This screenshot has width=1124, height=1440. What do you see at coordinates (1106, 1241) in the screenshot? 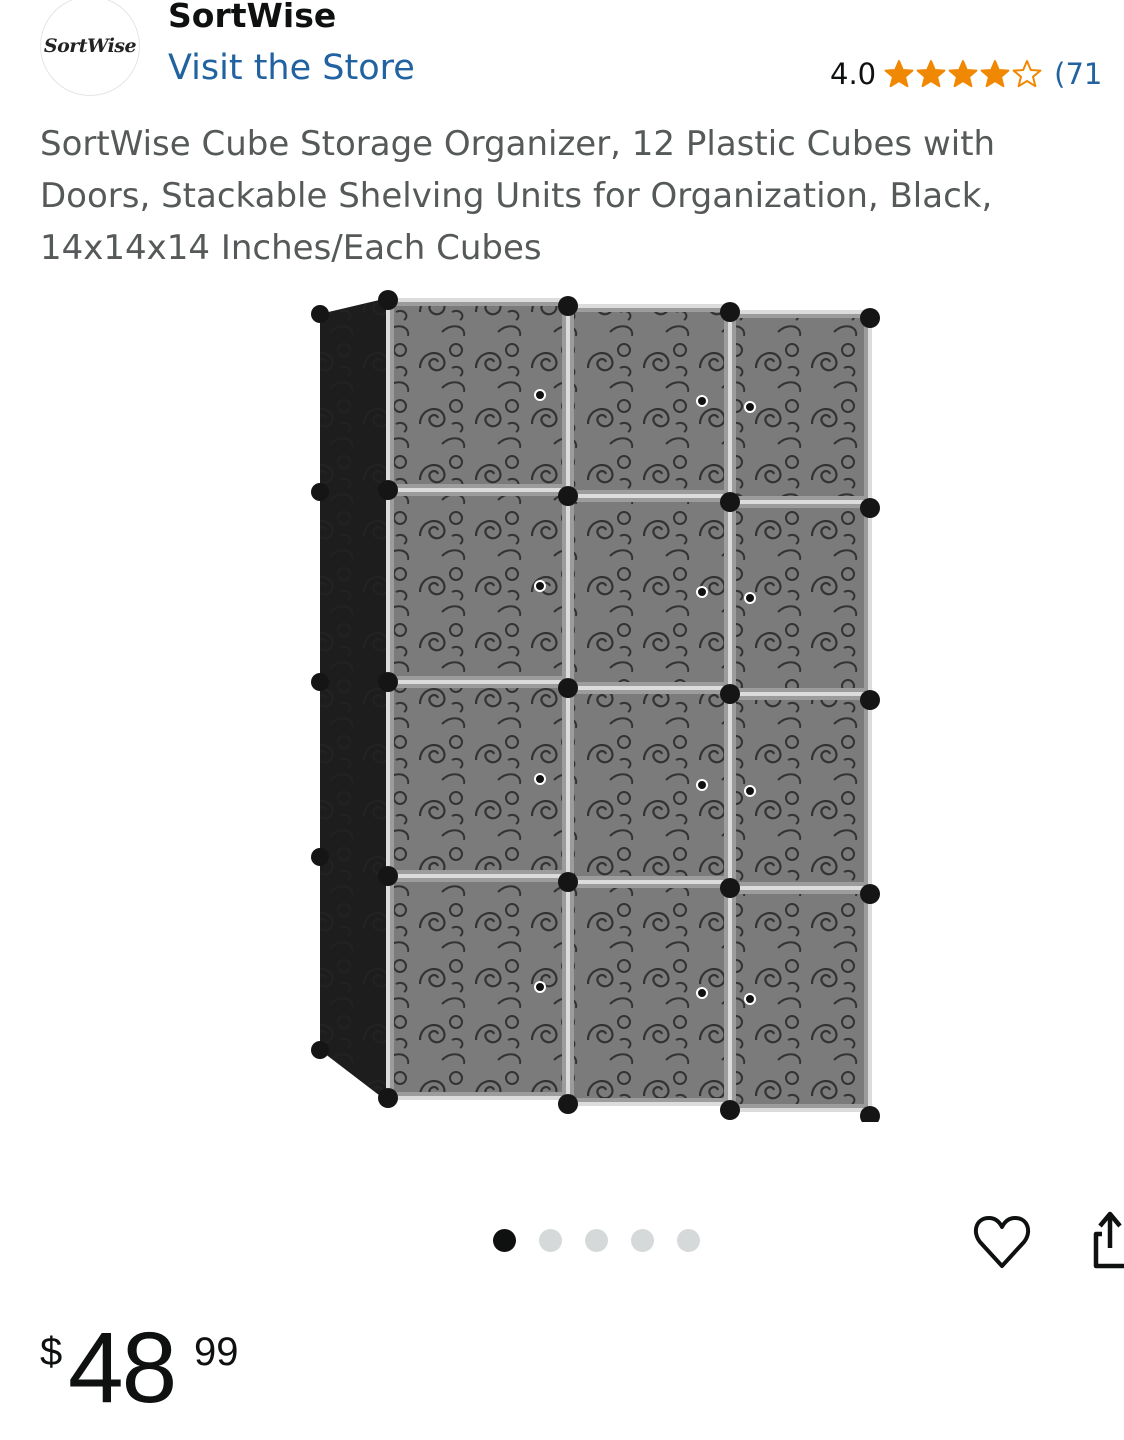
I see `share-icon` at bounding box center [1106, 1241].